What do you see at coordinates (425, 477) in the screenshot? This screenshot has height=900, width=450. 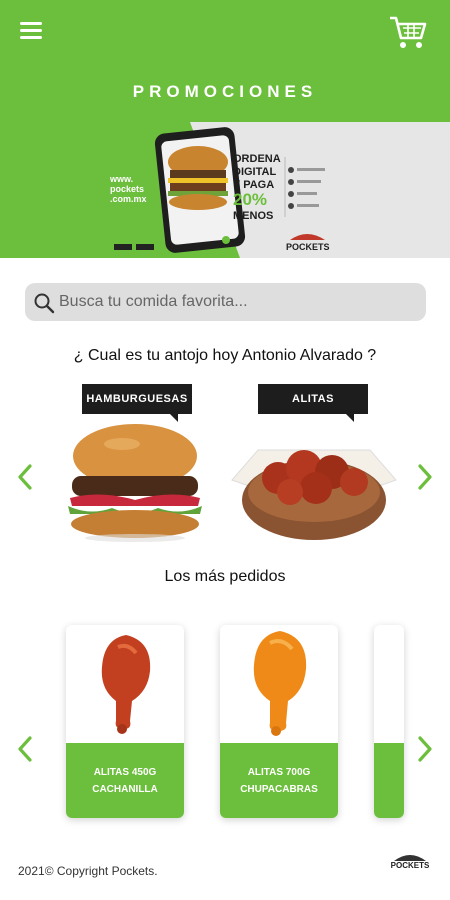 I see `categories-next-arrow` at bounding box center [425, 477].